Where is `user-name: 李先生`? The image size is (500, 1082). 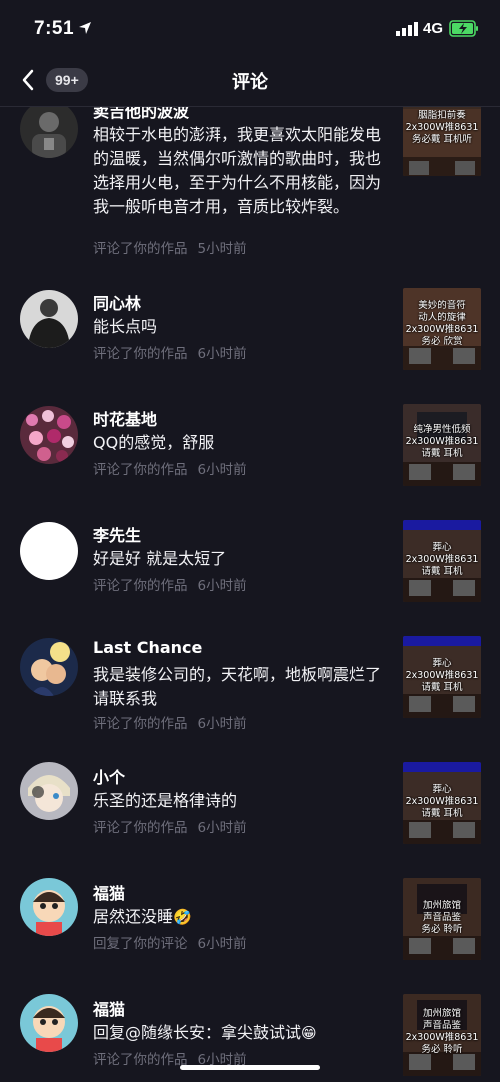 user-name: 李先生 is located at coordinates (117, 534).